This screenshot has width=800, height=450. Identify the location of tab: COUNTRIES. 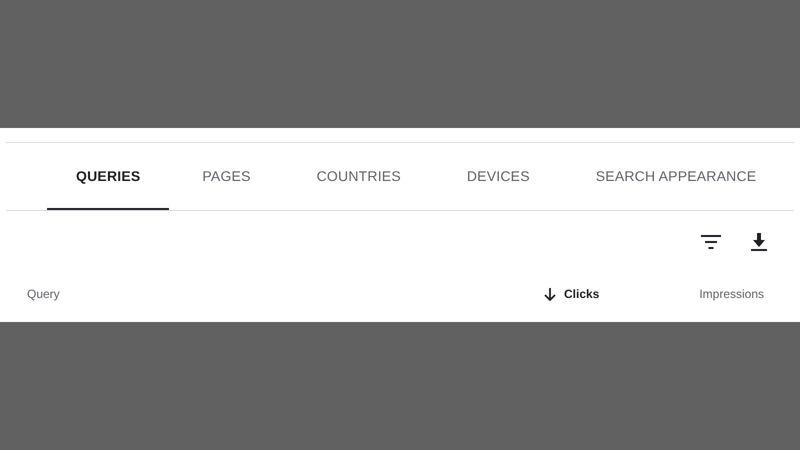
(359, 176).